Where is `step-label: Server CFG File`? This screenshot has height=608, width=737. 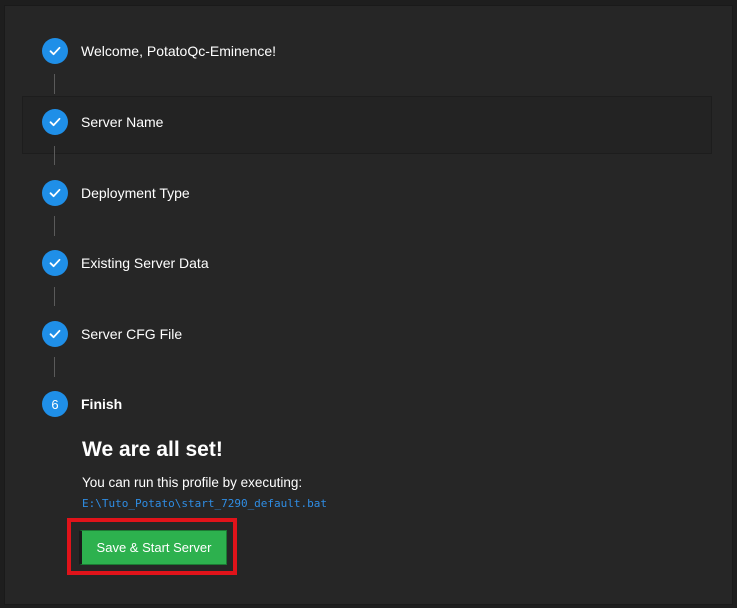
step-label: Server CFG File is located at coordinates (132, 334).